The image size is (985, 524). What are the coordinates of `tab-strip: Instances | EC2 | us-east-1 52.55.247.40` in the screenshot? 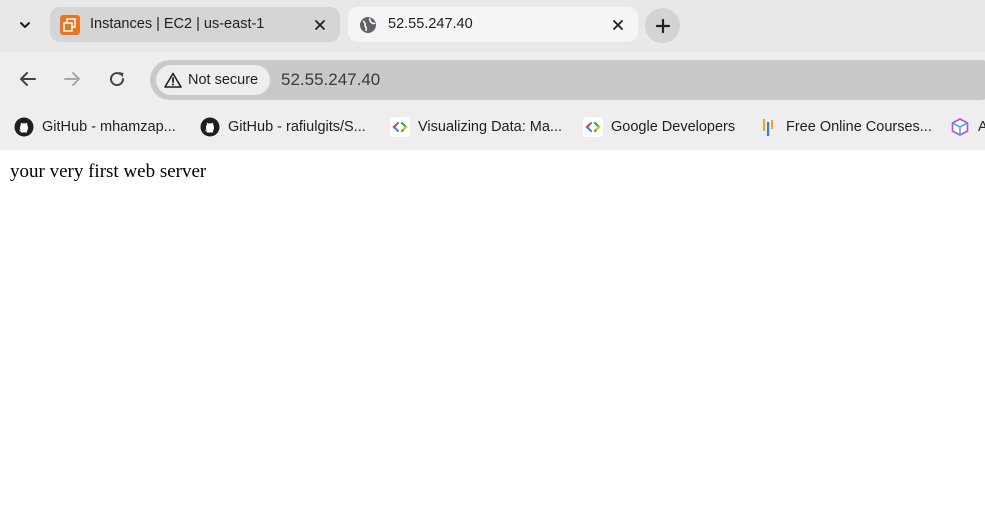 It's located at (492, 26).